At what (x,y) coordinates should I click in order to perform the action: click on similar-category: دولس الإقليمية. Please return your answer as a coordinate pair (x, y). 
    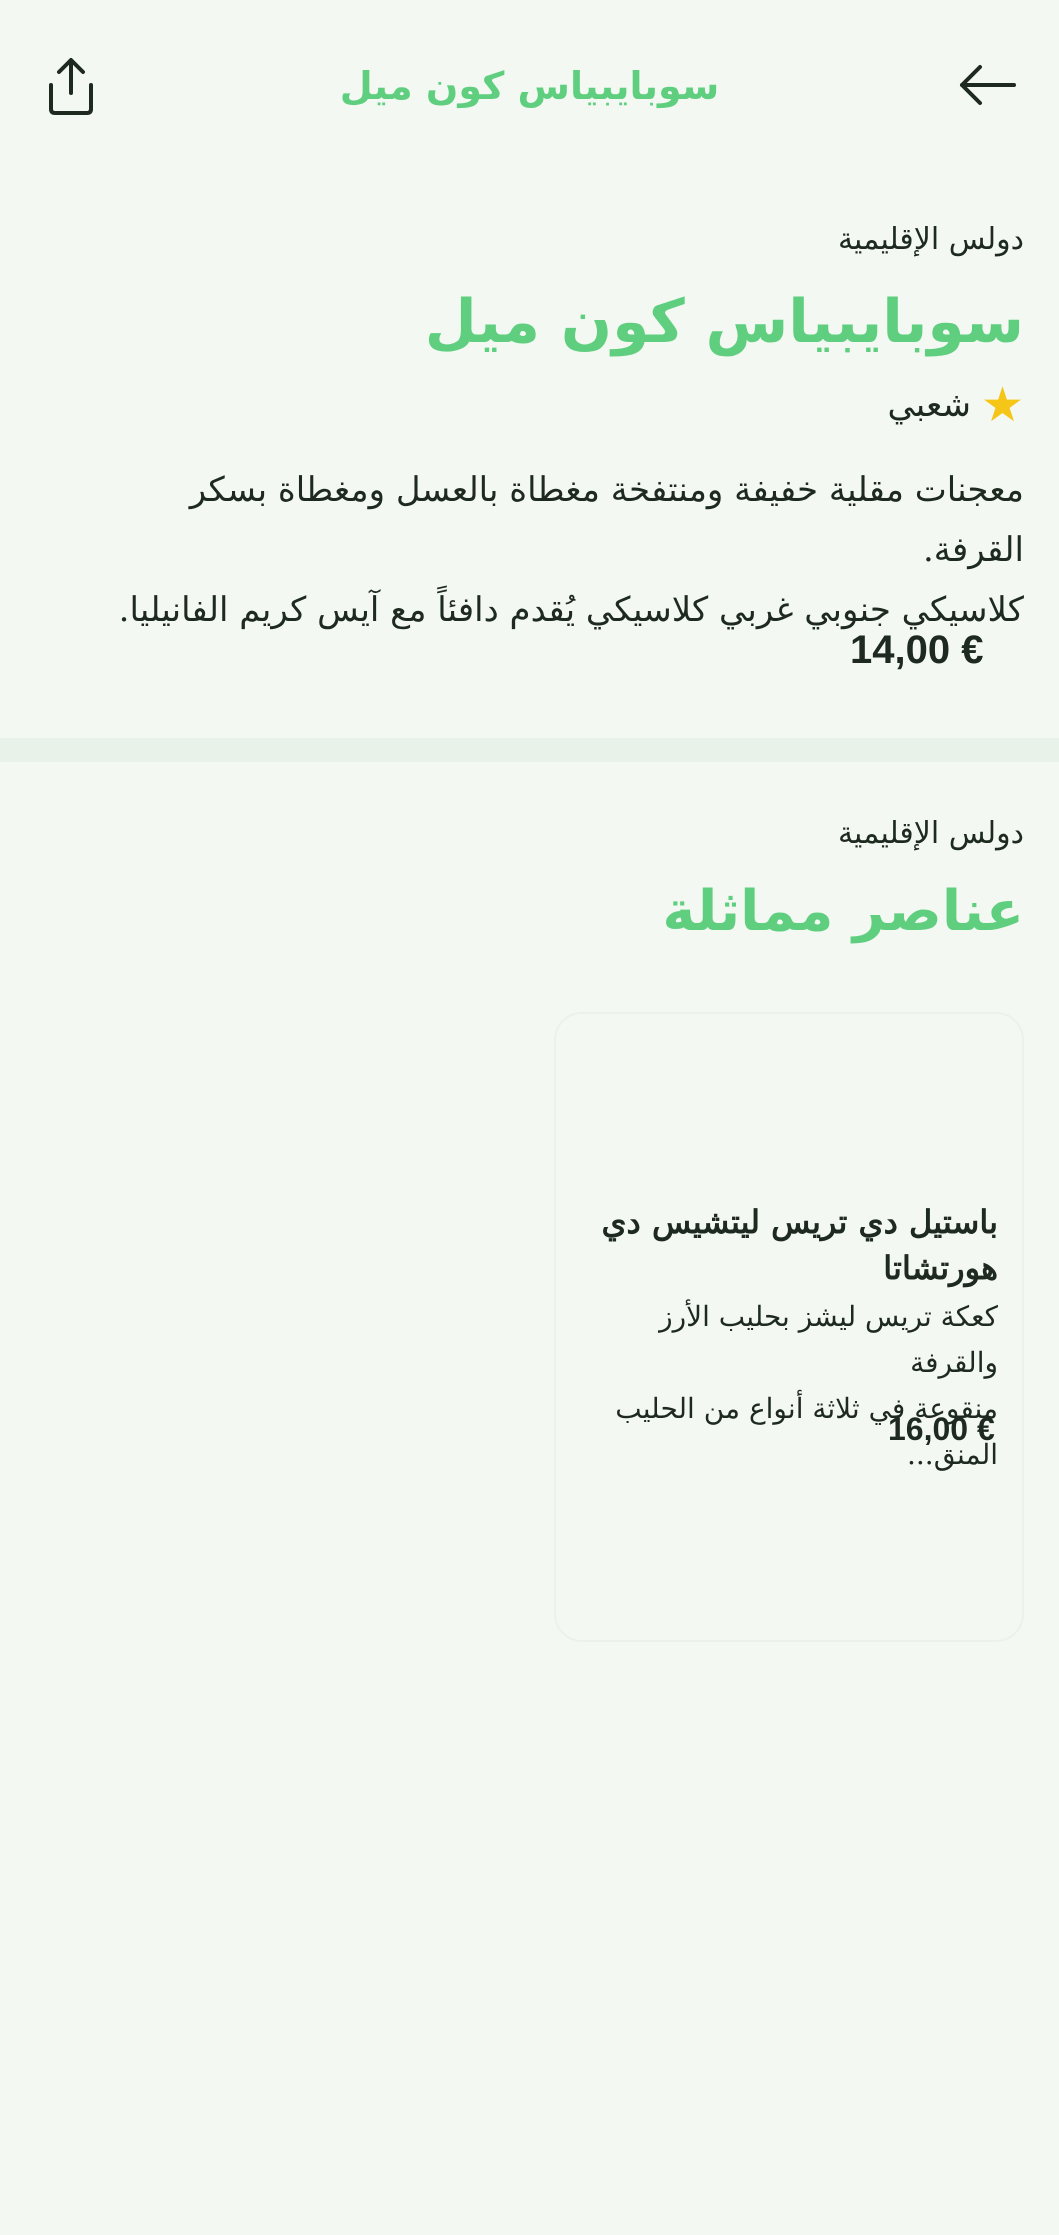
    Looking at the image, I should click on (930, 833).